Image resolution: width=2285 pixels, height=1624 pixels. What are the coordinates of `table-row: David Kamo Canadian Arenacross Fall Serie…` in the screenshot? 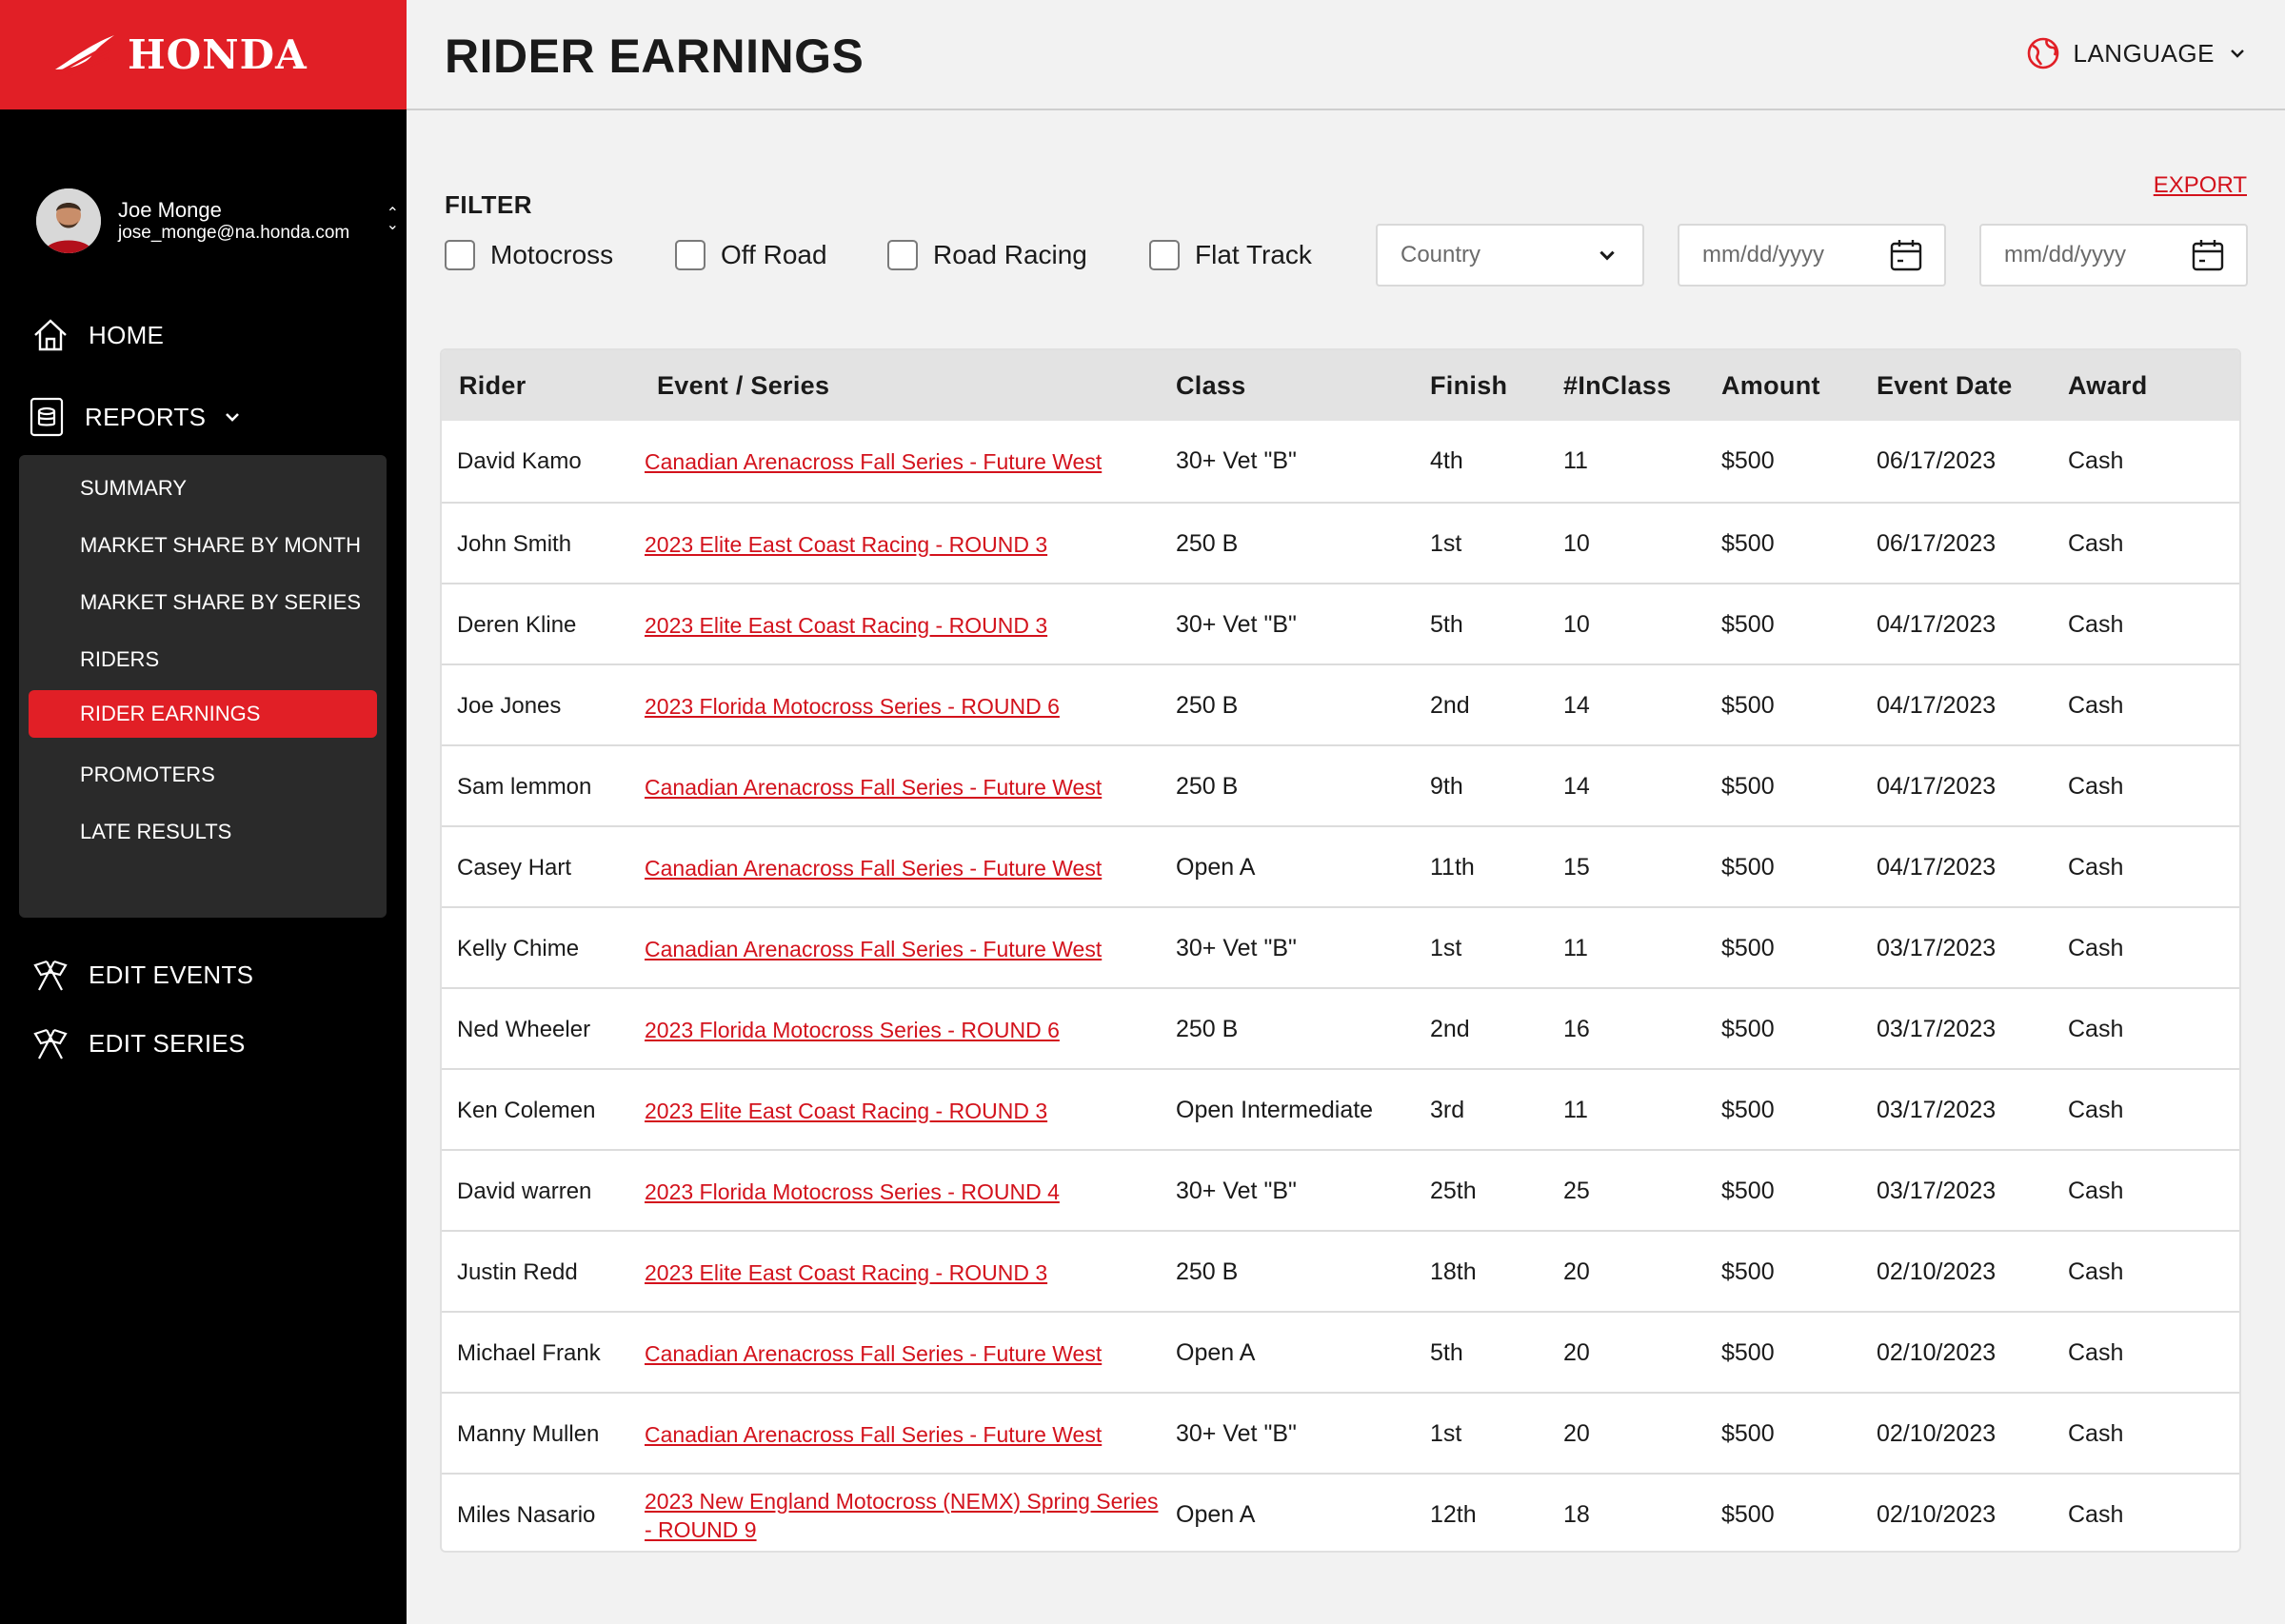 It's located at (1340, 461).